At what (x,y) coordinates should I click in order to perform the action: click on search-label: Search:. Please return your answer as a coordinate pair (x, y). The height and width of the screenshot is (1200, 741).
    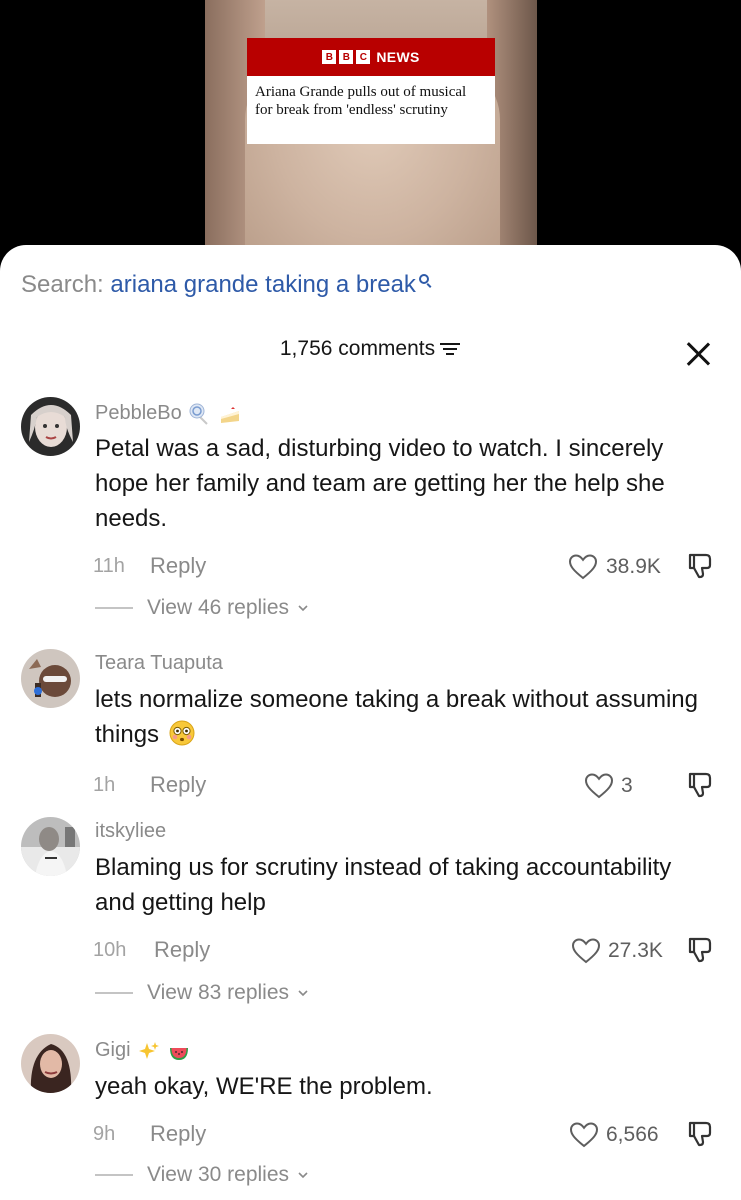
    Looking at the image, I should click on (62, 284).